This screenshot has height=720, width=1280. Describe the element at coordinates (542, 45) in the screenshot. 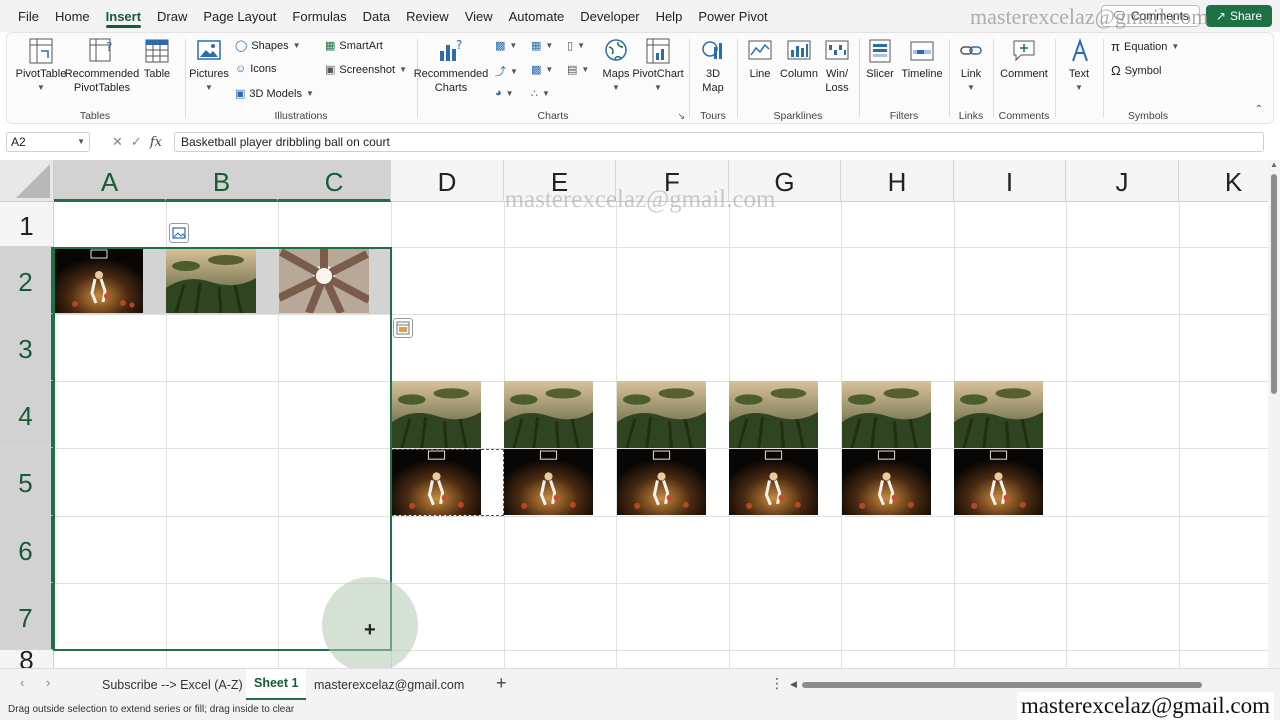

I see `hierarchy-chart-button: ▦ ▼` at that location.